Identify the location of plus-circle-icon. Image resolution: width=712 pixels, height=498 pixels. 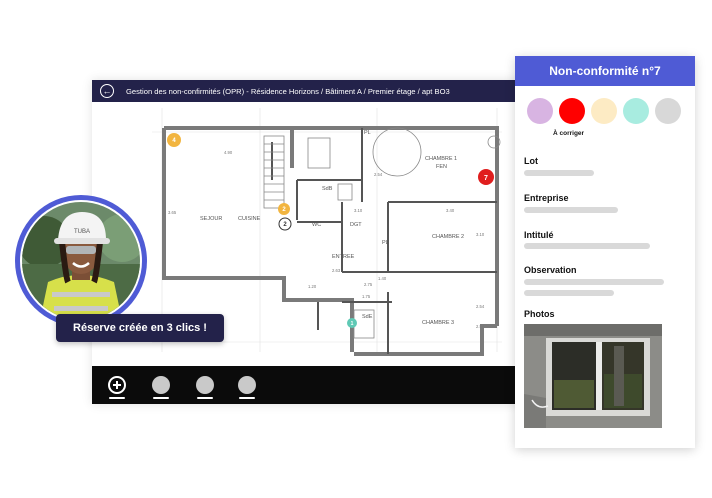
(117, 385).